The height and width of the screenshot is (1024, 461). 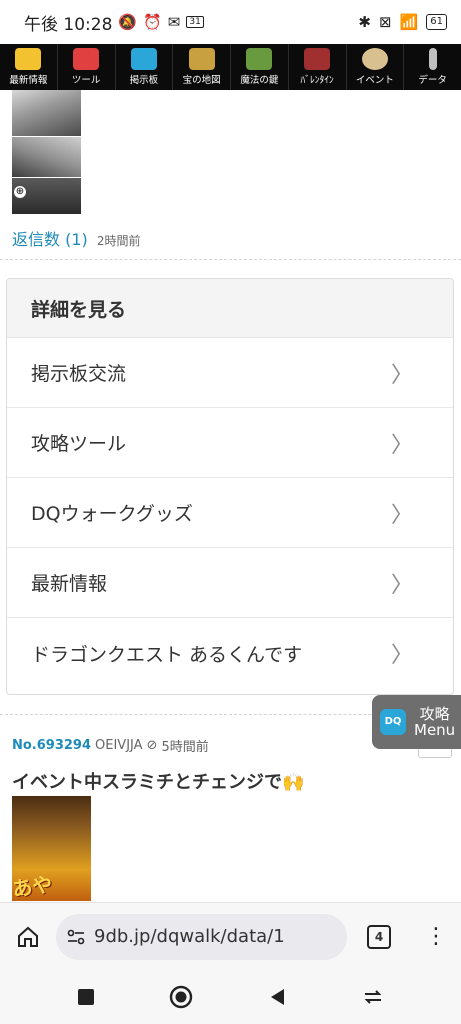 What do you see at coordinates (167, 654) in the screenshot?
I see `details-item-label: ドラゴンクエスト あるくんです` at bounding box center [167, 654].